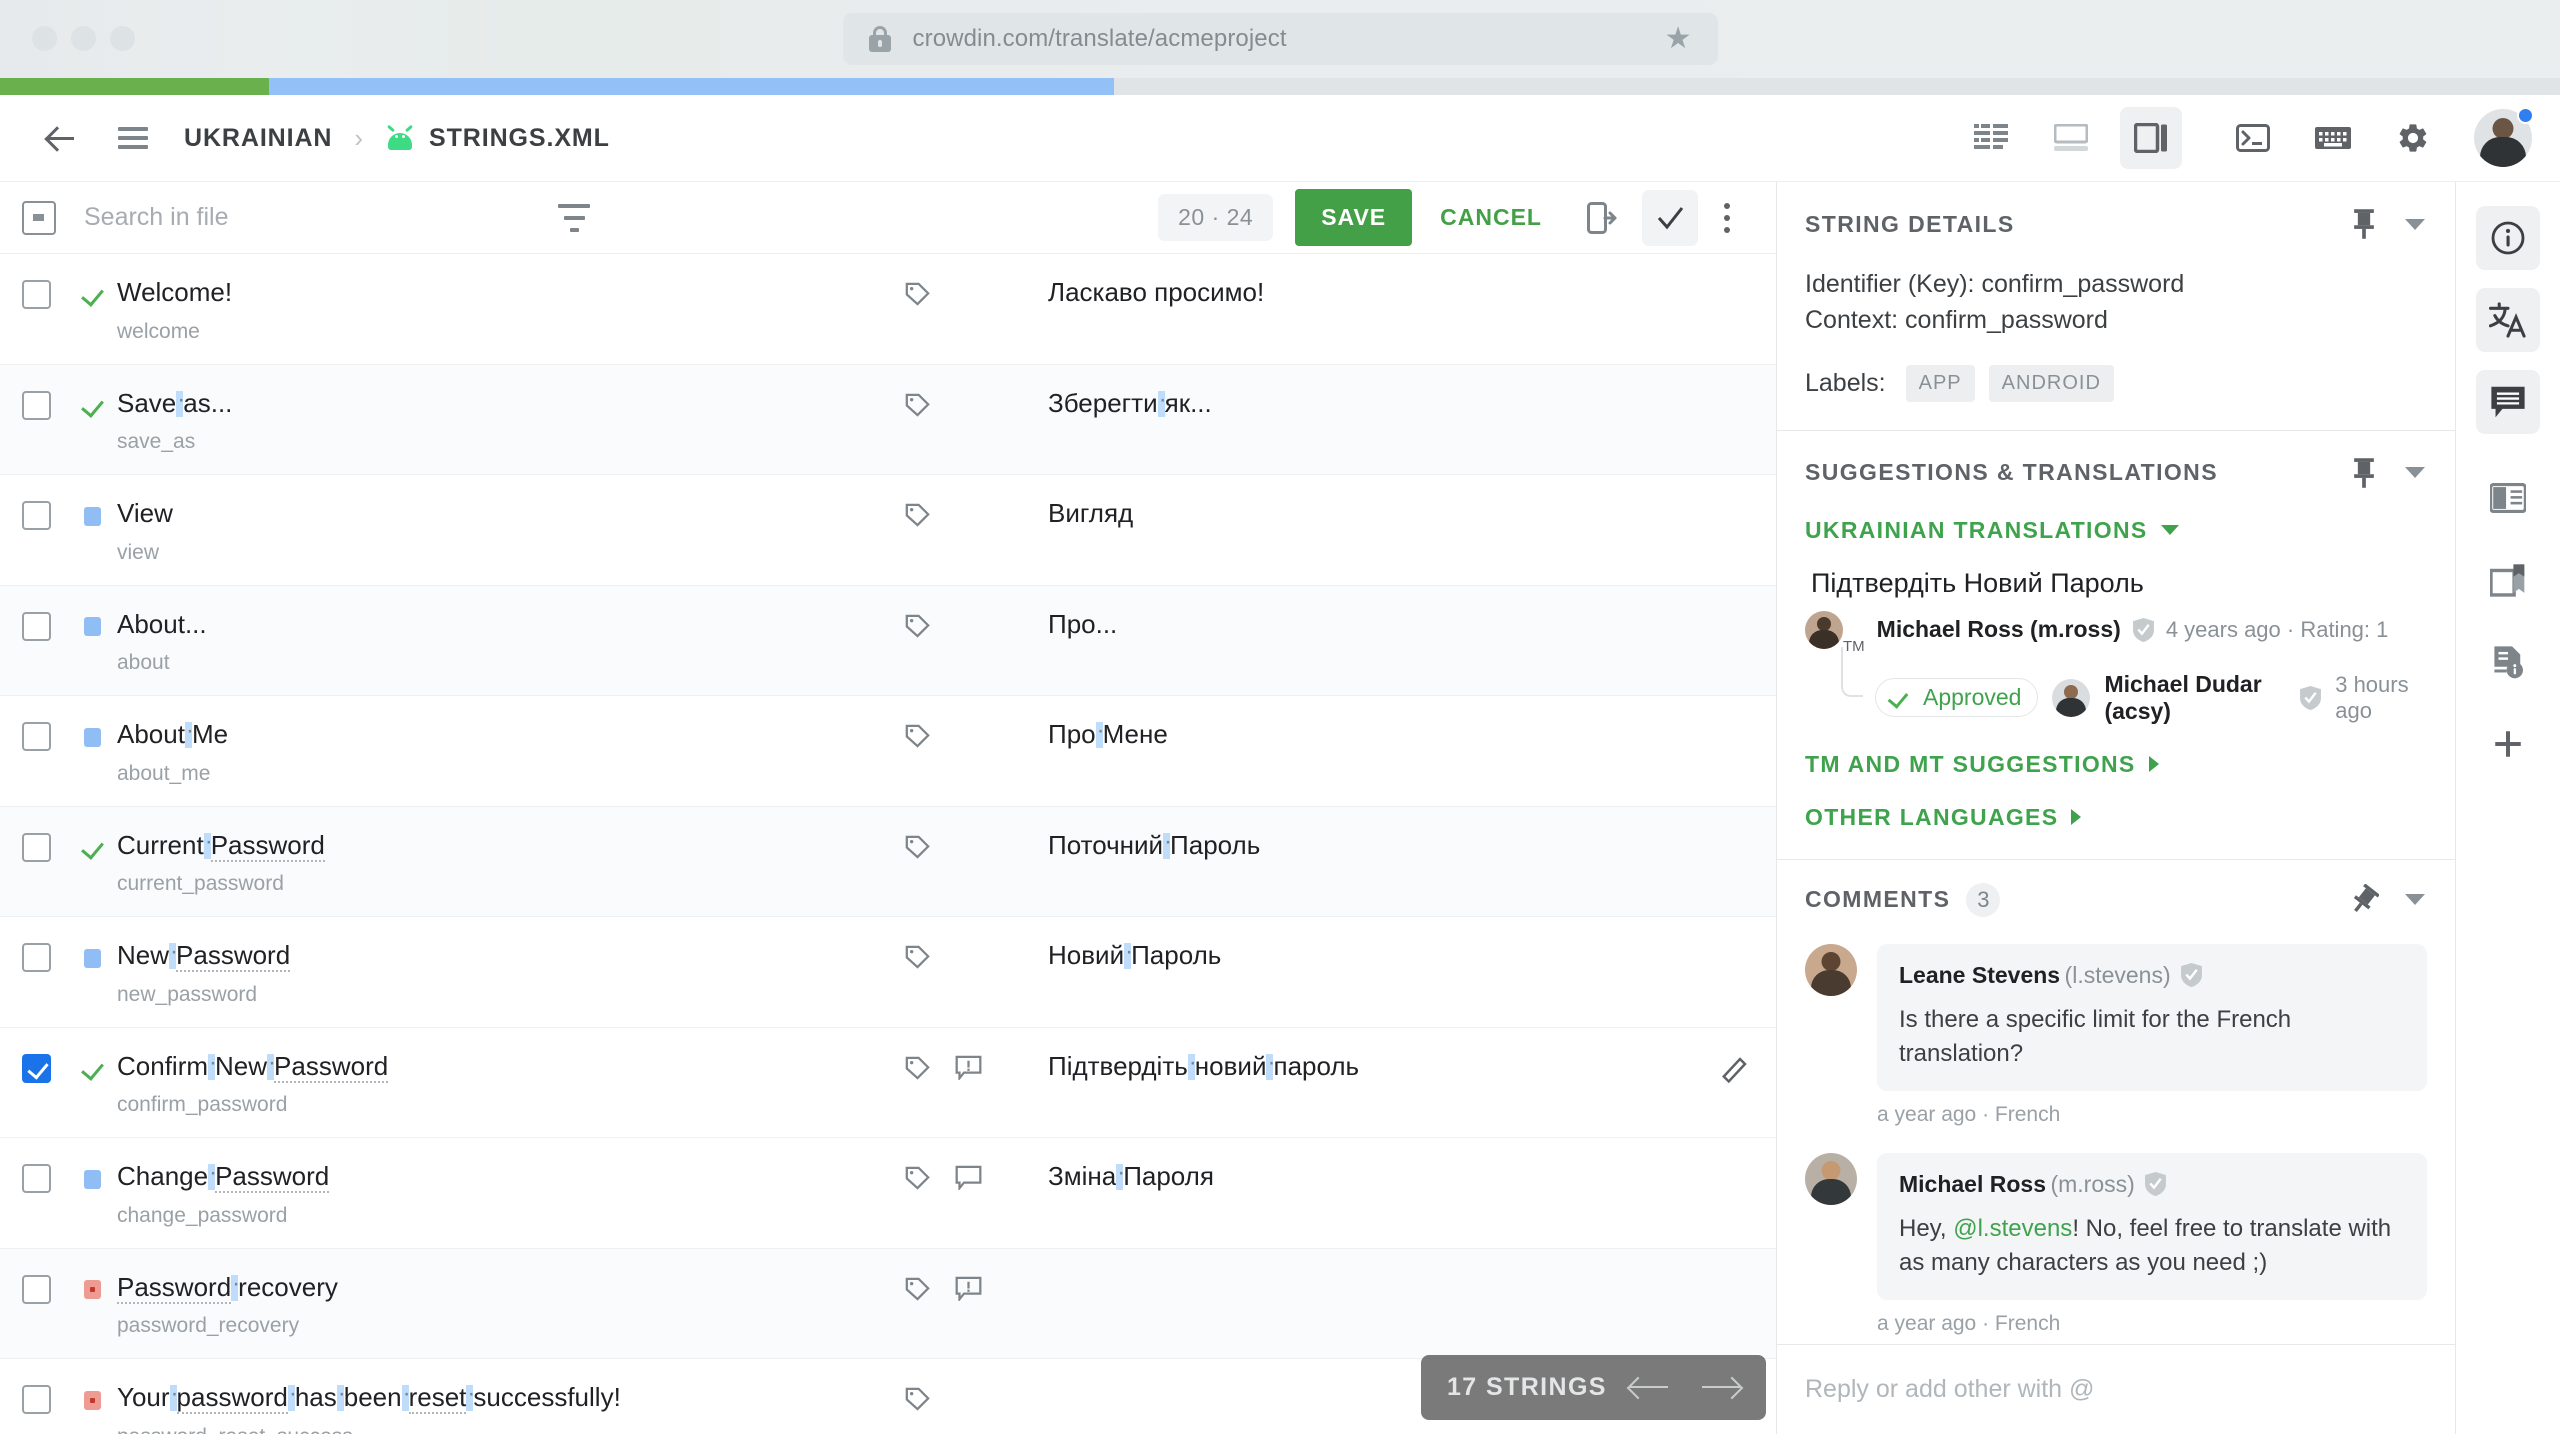  Describe the element at coordinates (888, 530) in the screenshot. I see `table-row: View view Вигляд` at that location.